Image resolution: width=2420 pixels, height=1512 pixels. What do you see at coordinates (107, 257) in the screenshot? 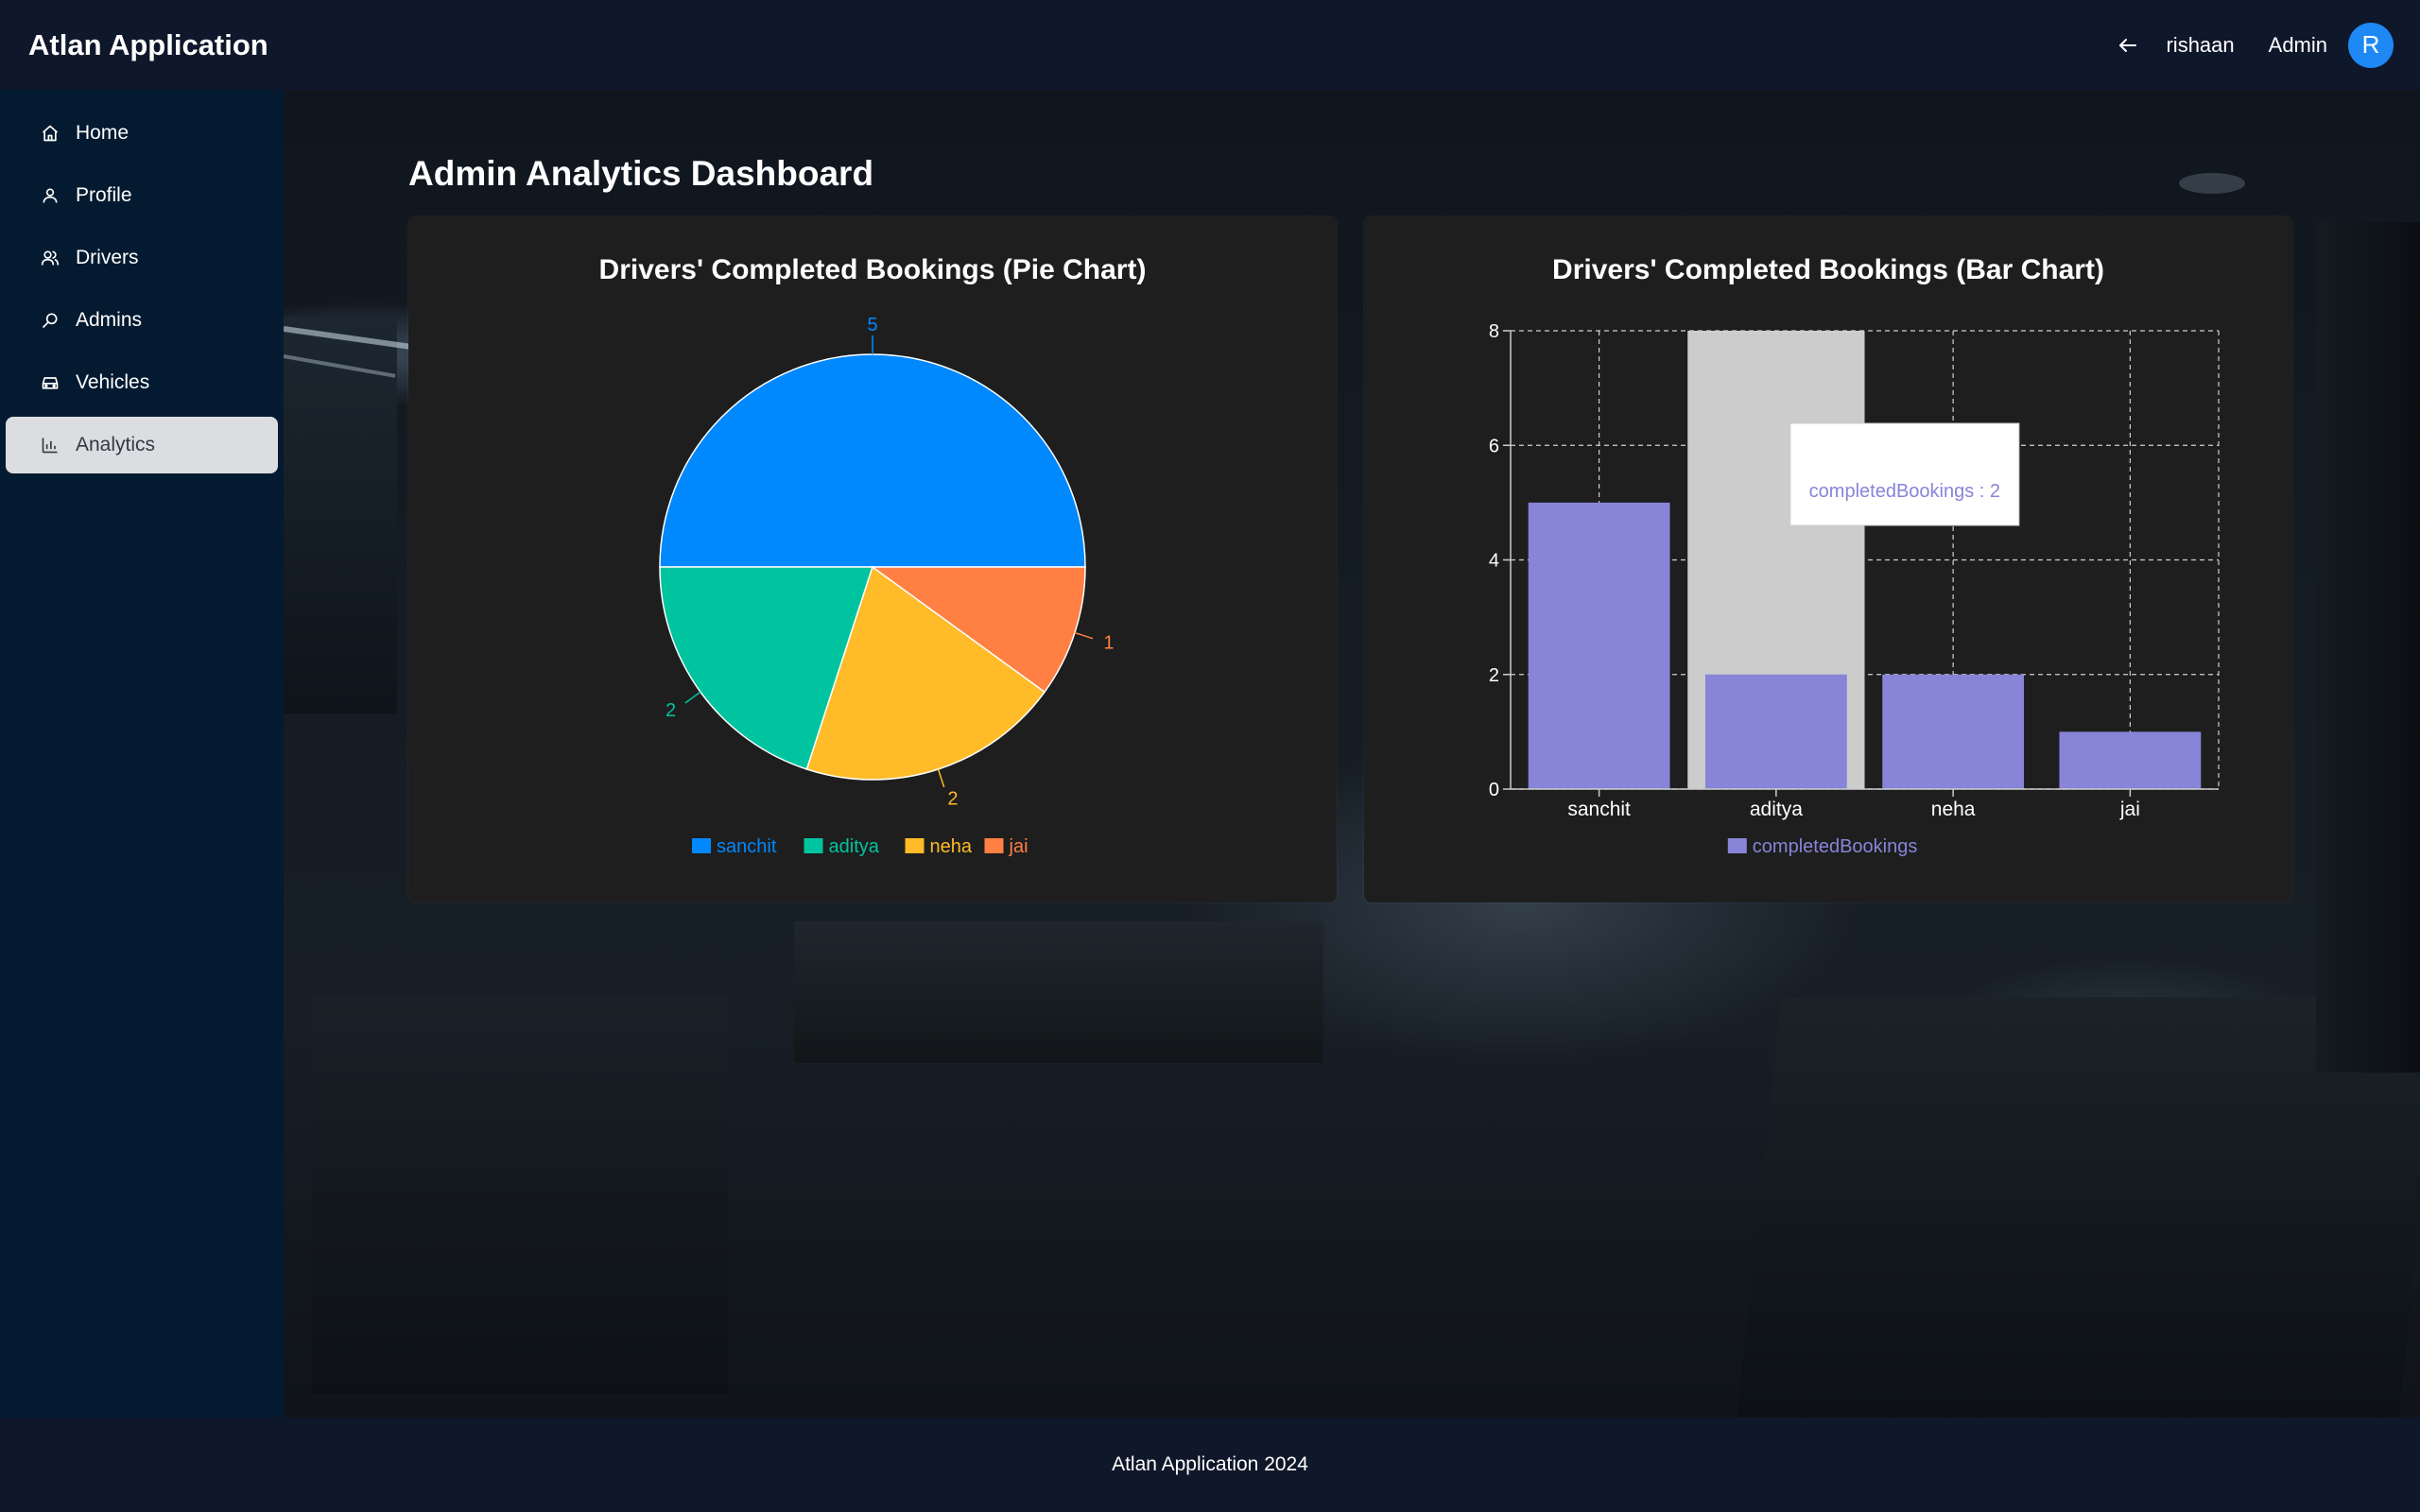
I see `sidebar-item-label: Drivers` at bounding box center [107, 257].